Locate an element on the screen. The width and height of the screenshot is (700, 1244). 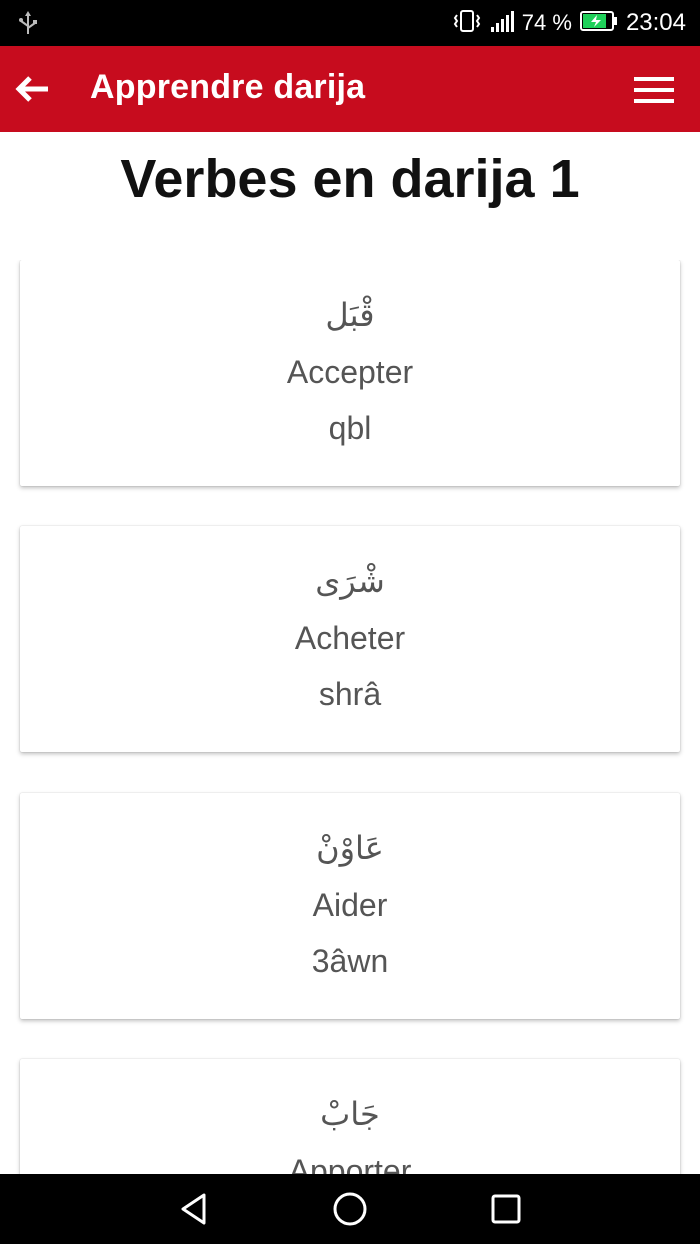
verb-arabic: قْبَل is located at coordinates (350, 315).